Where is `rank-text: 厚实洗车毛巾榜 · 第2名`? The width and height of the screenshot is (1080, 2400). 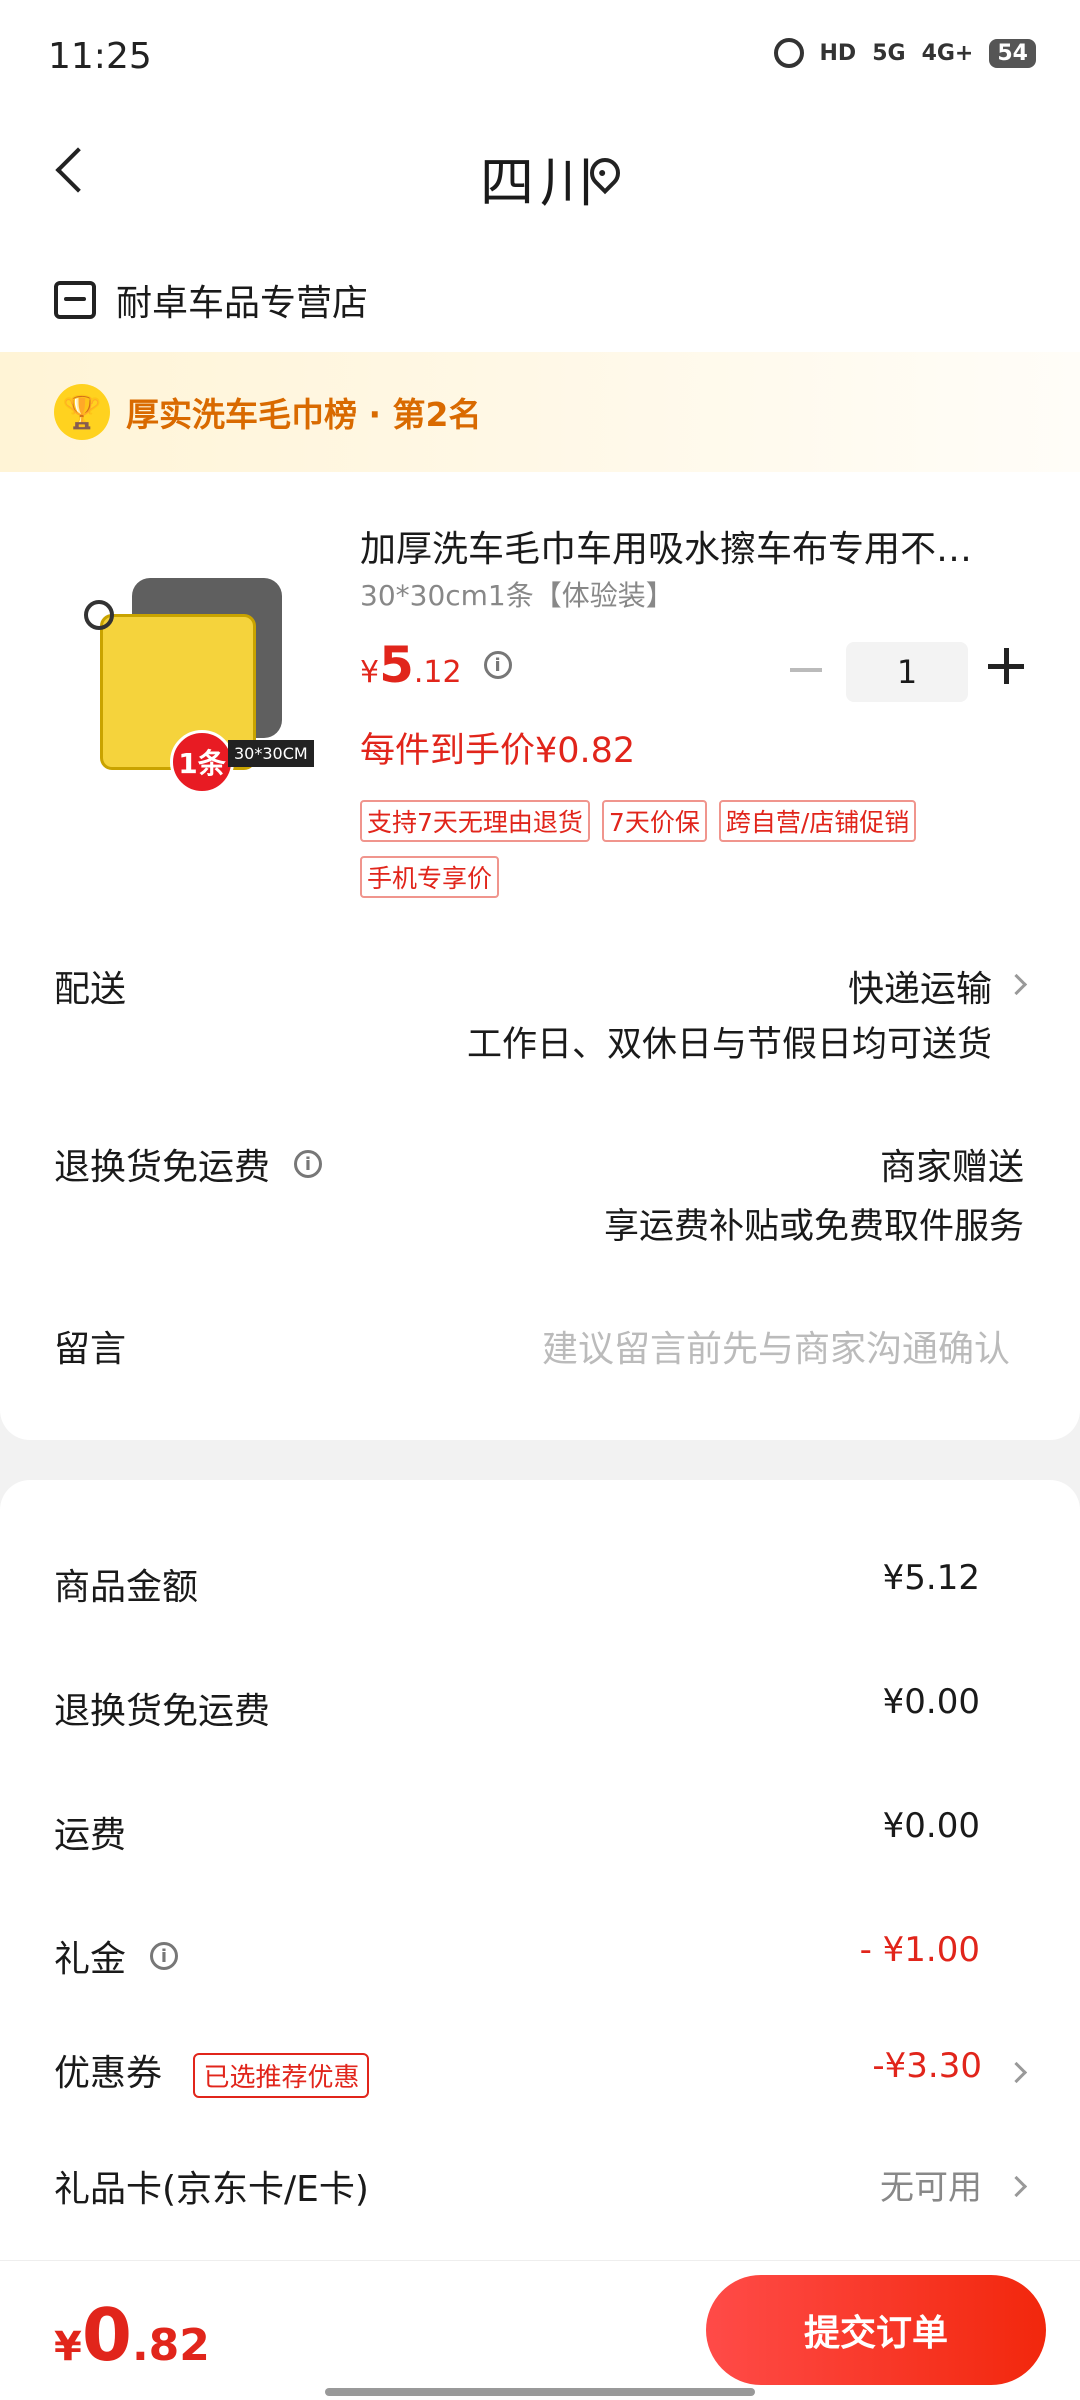 rank-text: 厚实洗车毛巾榜 · 第2名 is located at coordinates (304, 414).